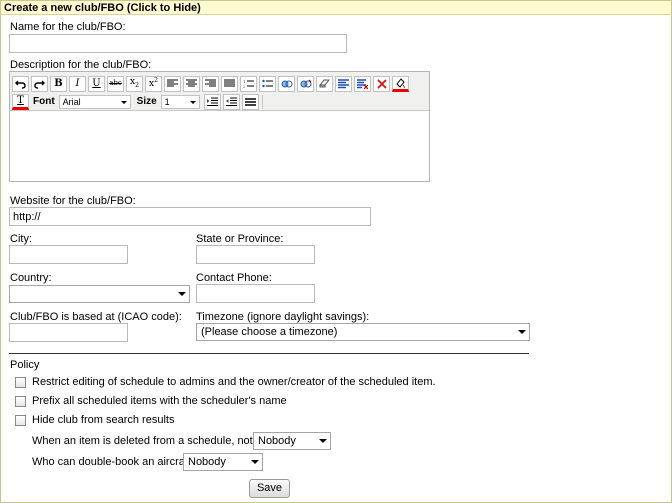 Image resolution: width=672 pixels, height=503 pixels. Describe the element at coordinates (25, 365) in the screenshot. I see `policy-title: Policy` at that location.